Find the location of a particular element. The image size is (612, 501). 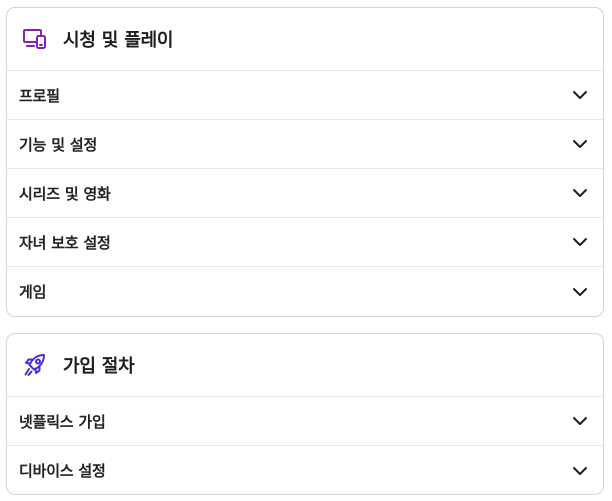

section-title: 가입 절차 is located at coordinates (99, 366).